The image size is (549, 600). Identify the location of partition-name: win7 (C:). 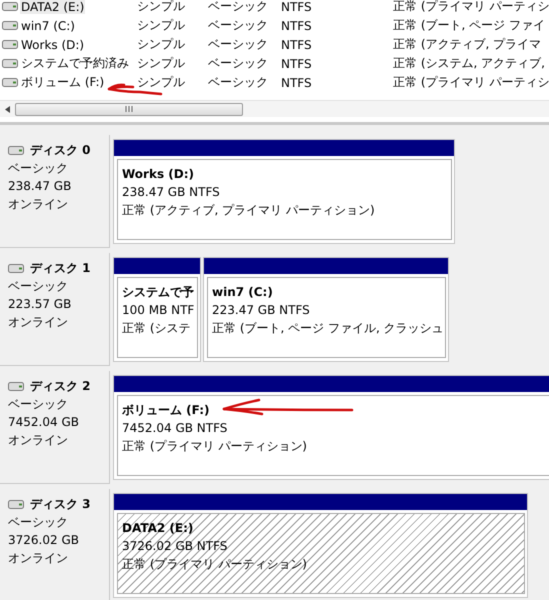
(242, 292).